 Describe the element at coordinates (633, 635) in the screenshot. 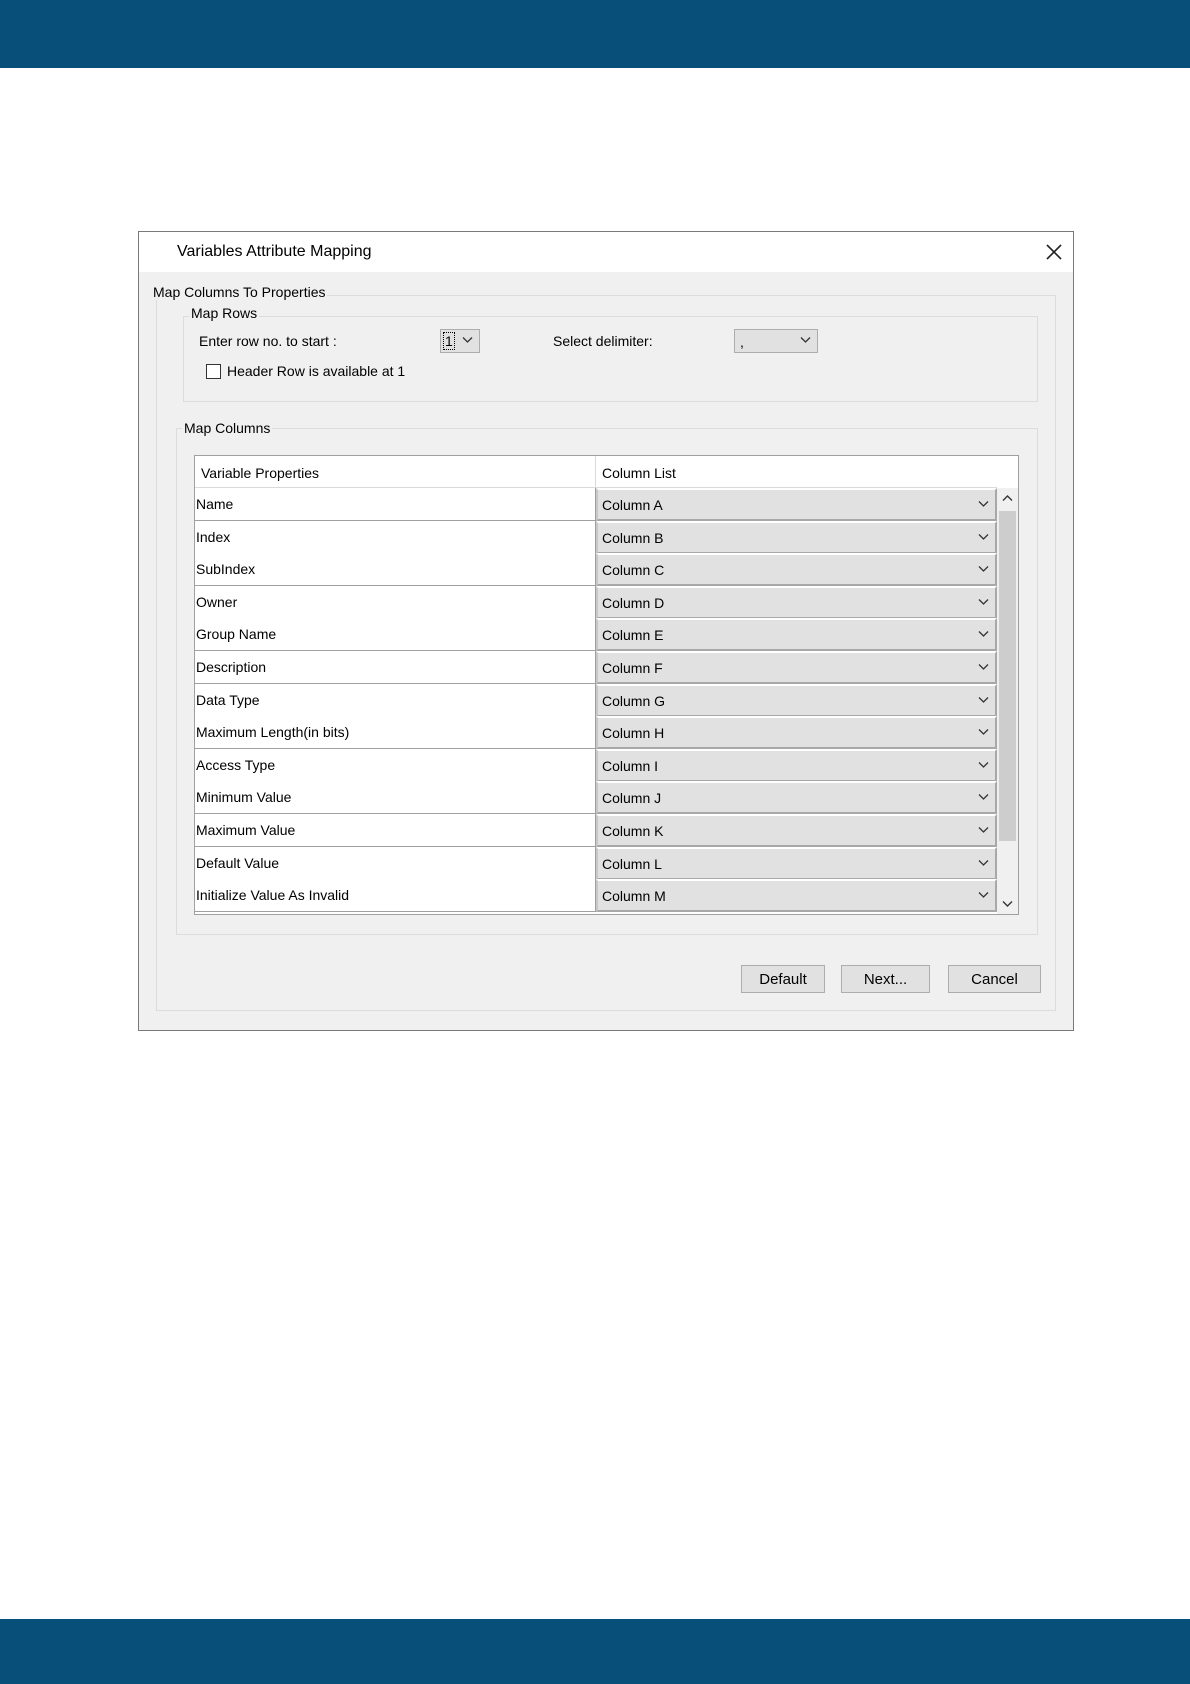

I see `column-value: Column E` at that location.